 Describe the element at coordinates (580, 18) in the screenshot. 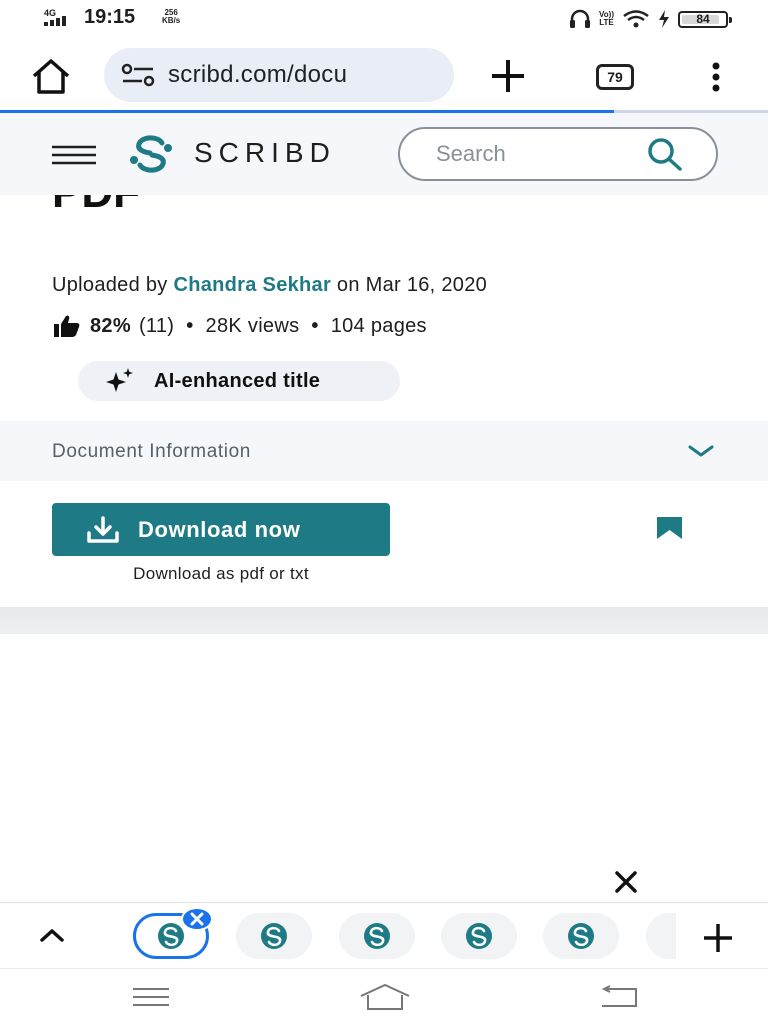

I see `headphones-icon` at that location.